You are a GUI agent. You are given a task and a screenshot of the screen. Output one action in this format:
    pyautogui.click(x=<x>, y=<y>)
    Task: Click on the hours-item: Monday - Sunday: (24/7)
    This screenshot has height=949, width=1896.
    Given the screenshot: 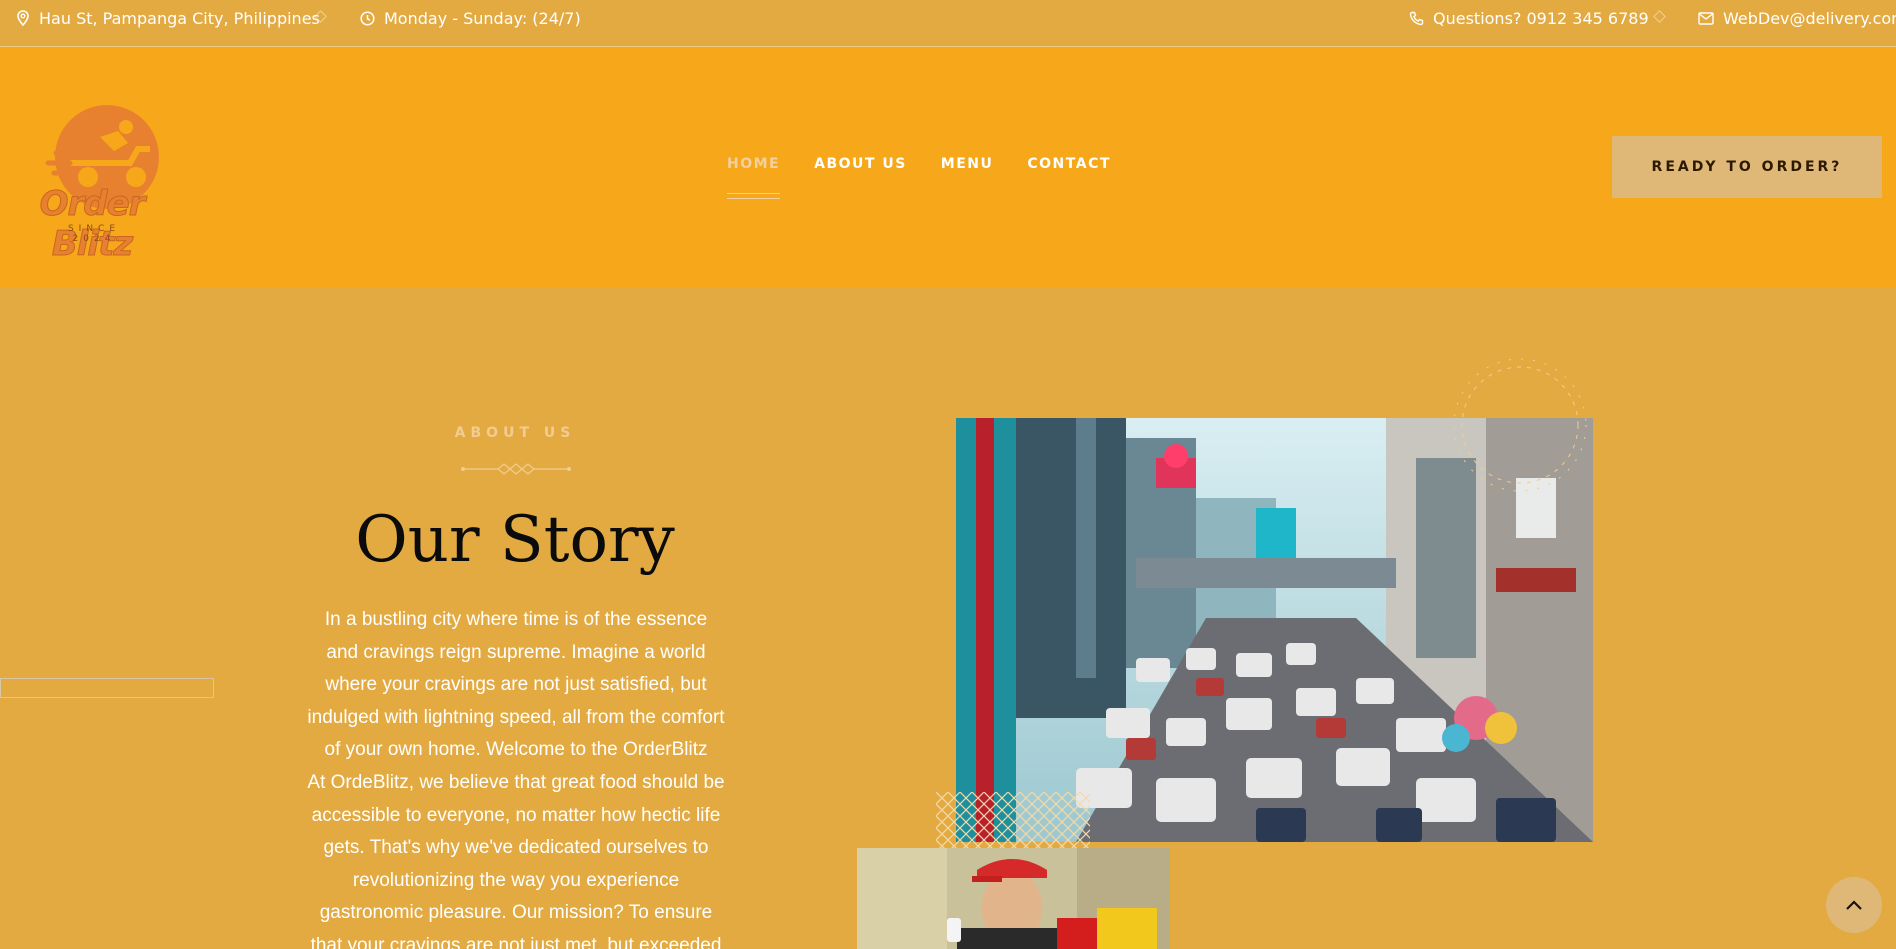 What is the action you would take?
    pyautogui.click(x=470, y=18)
    